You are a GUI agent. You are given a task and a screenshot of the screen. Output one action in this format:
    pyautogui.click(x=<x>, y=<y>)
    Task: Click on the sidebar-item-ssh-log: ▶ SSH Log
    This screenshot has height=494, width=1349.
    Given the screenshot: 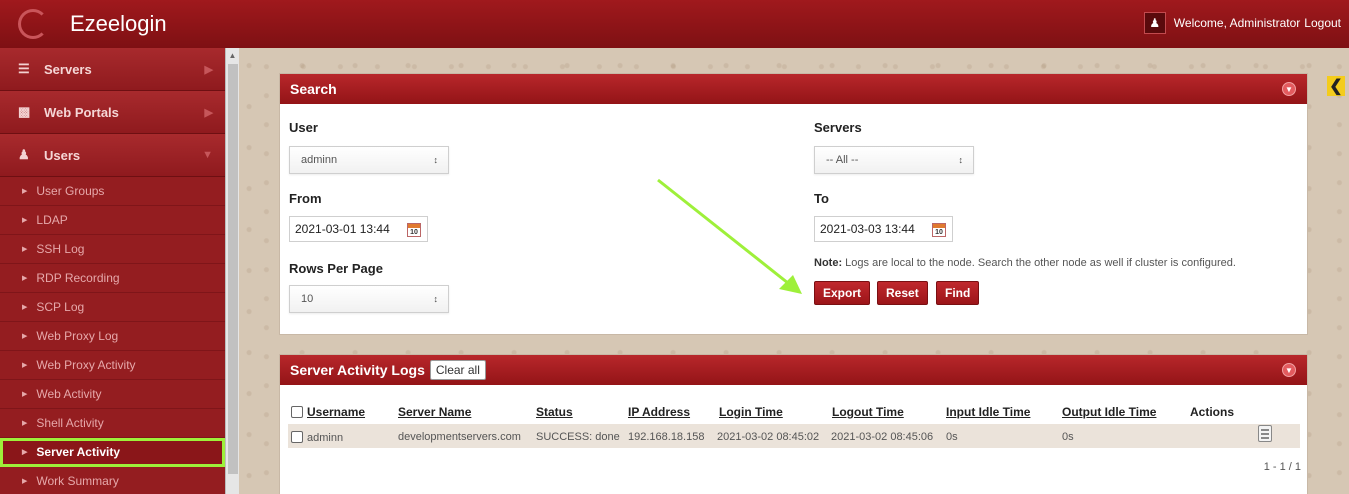 What is the action you would take?
    pyautogui.click(x=112, y=249)
    